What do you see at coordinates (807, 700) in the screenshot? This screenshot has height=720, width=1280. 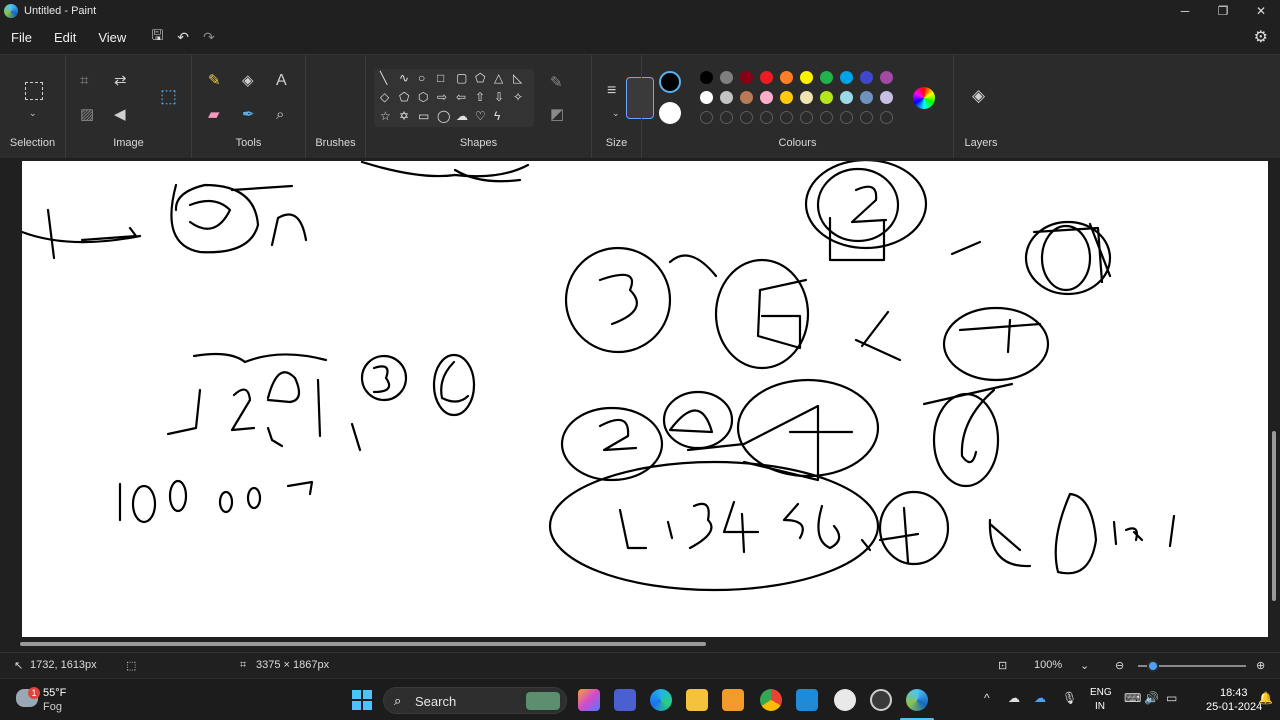 I see `vscode-icon` at bounding box center [807, 700].